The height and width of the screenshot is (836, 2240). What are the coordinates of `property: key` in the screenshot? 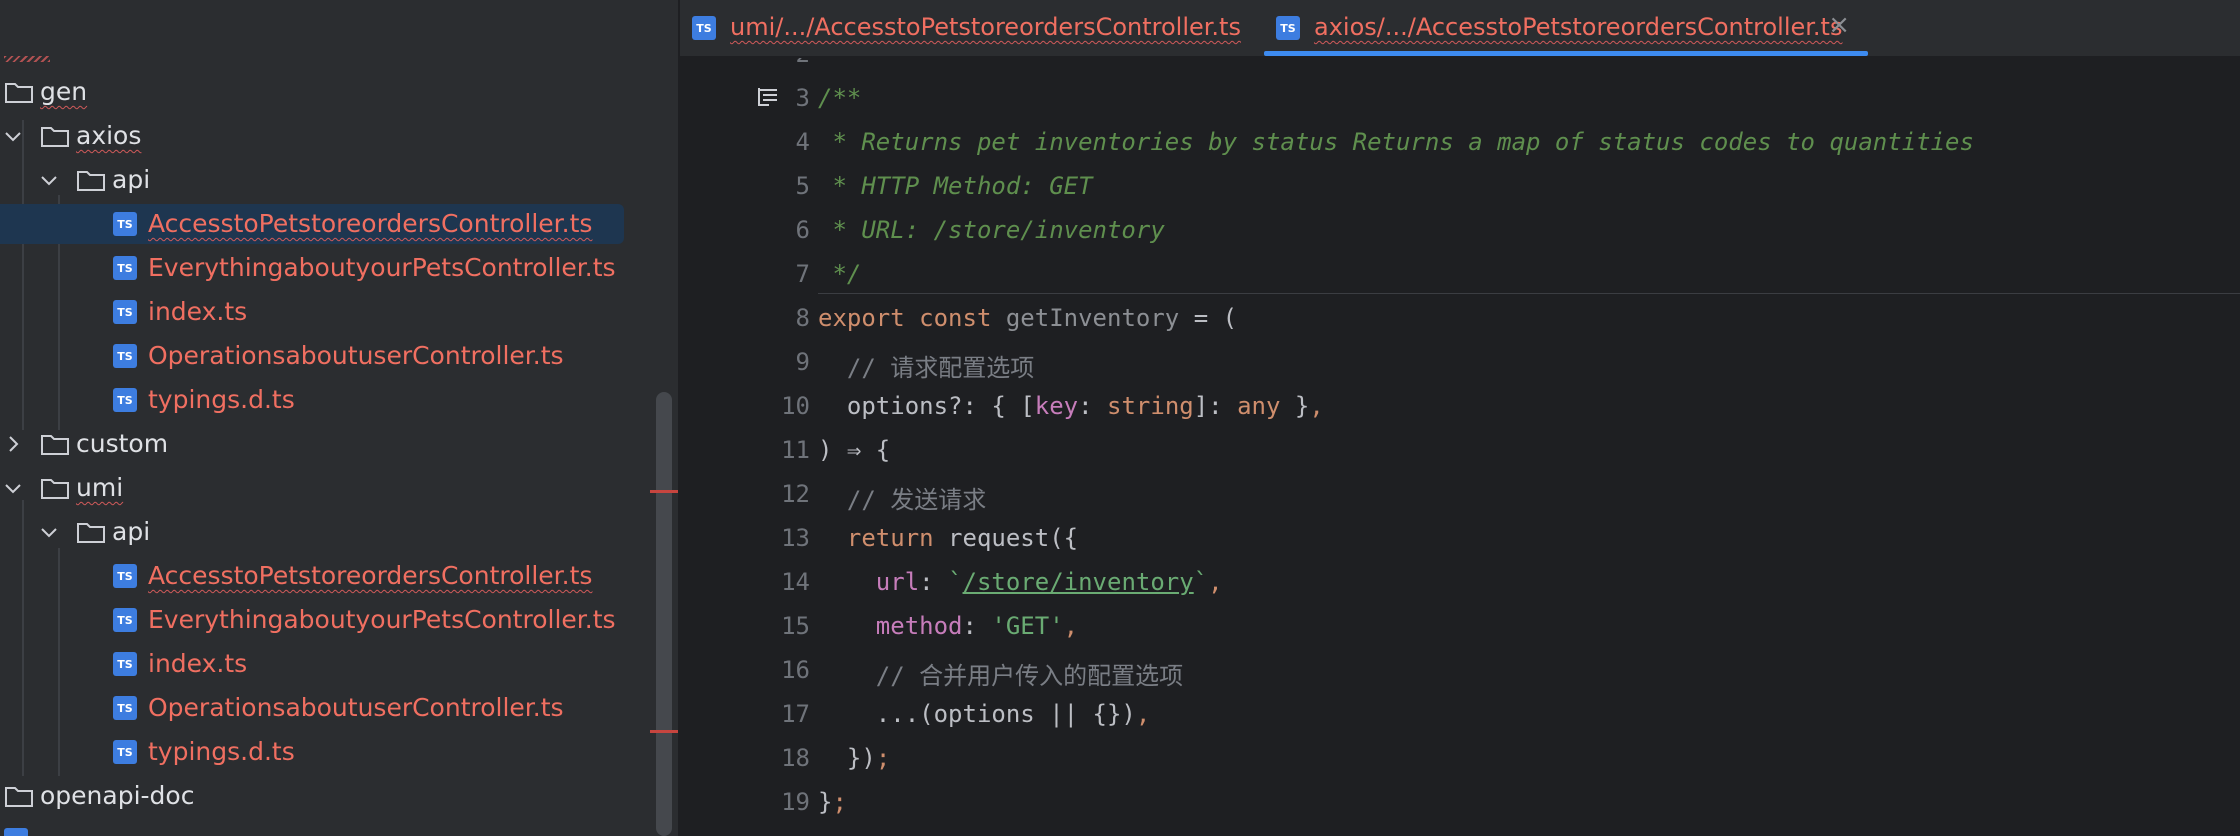 It's located at (1056, 406).